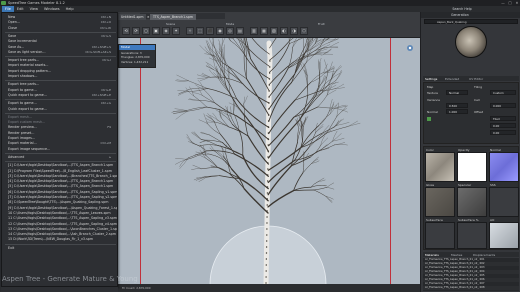 The width and height of the screenshot is (520, 292). Describe the element at coordinates (503, 105) in the screenshot. I see `cell-field: 0.000` at that location.